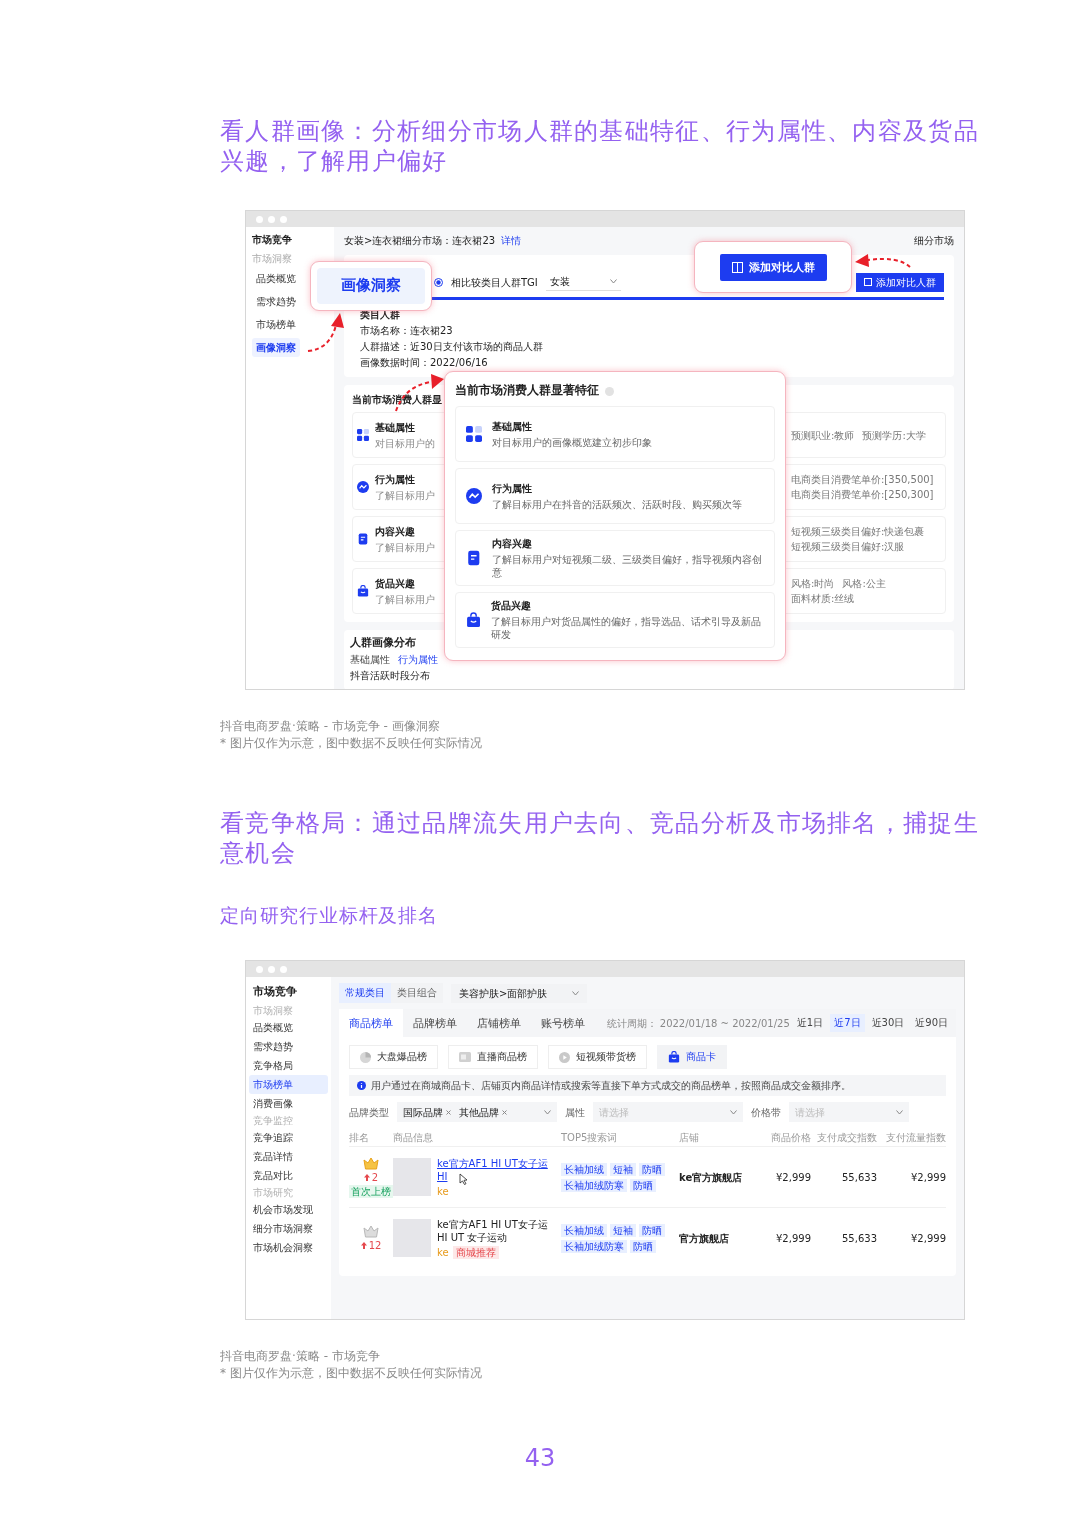 The width and height of the screenshot is (1080, 1530). I want to click on sidebar-item: 竞争格局, so click(288, 1065).